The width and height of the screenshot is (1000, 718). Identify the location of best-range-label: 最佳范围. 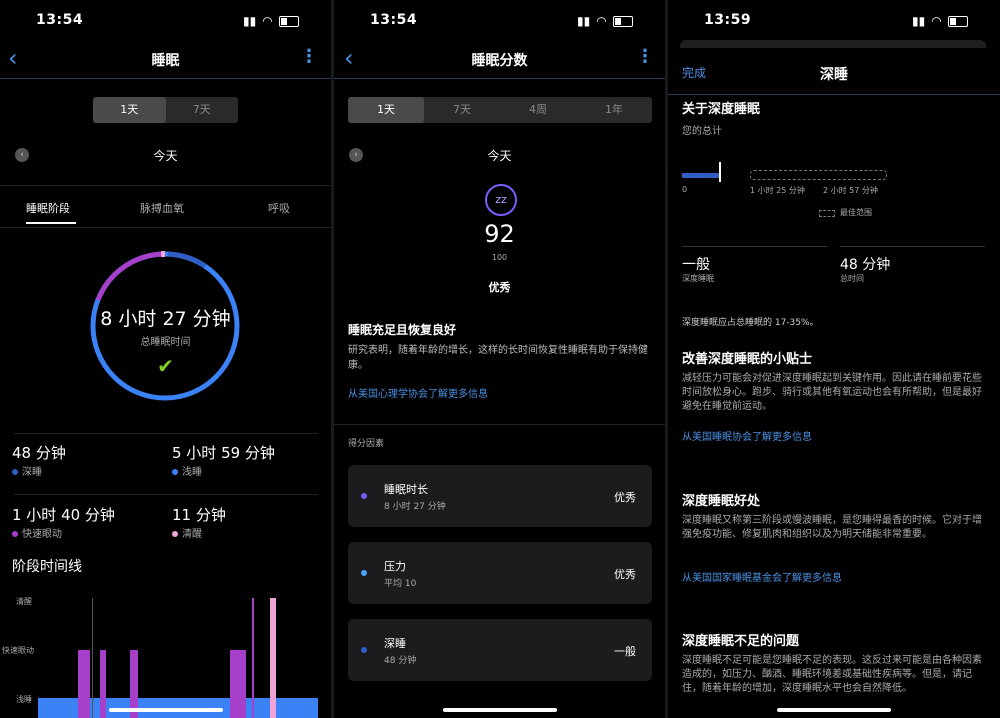
(856, 212).